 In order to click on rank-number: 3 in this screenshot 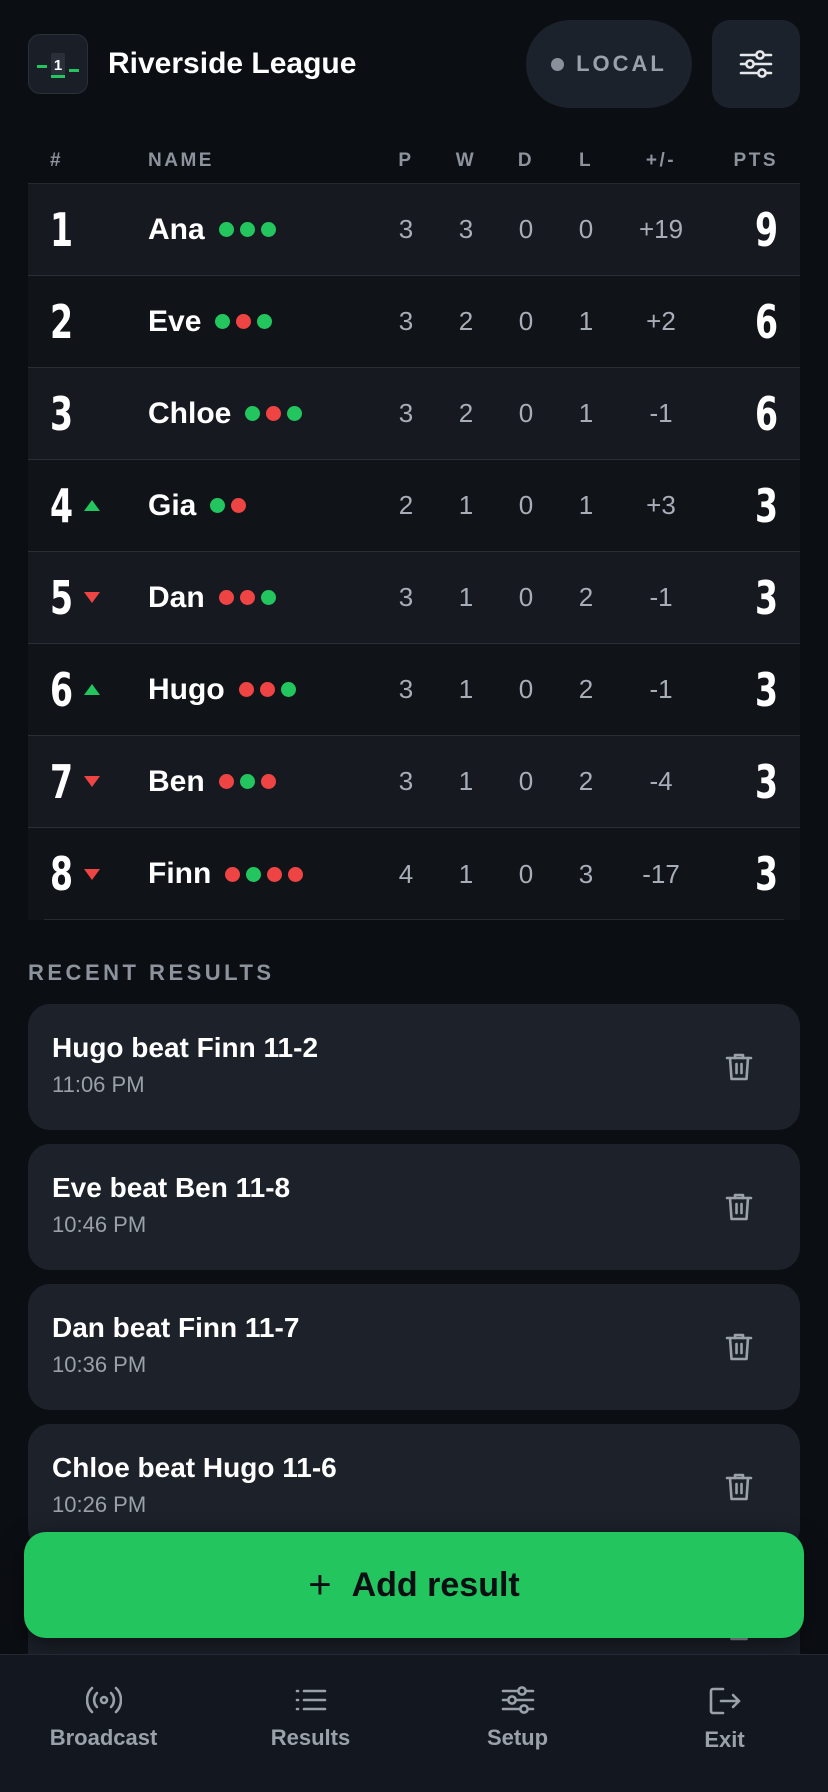, I will do `click(62, 413)`.